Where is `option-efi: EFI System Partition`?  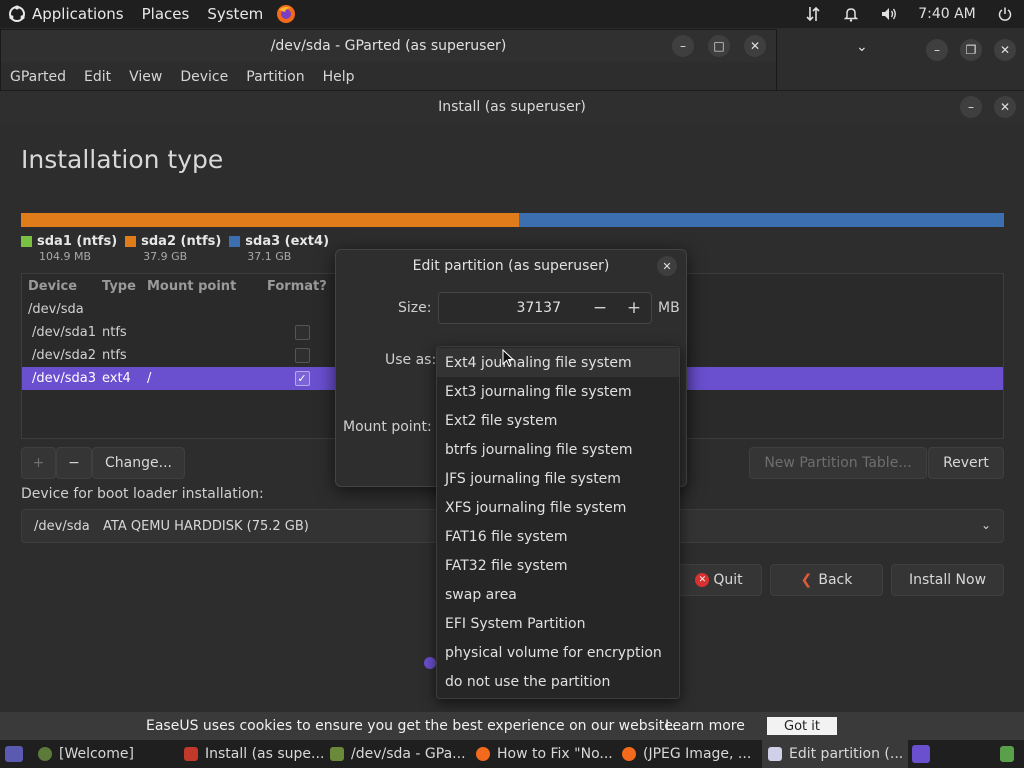 option-efi: EFI System Partition is located at coordinates (558, 623).